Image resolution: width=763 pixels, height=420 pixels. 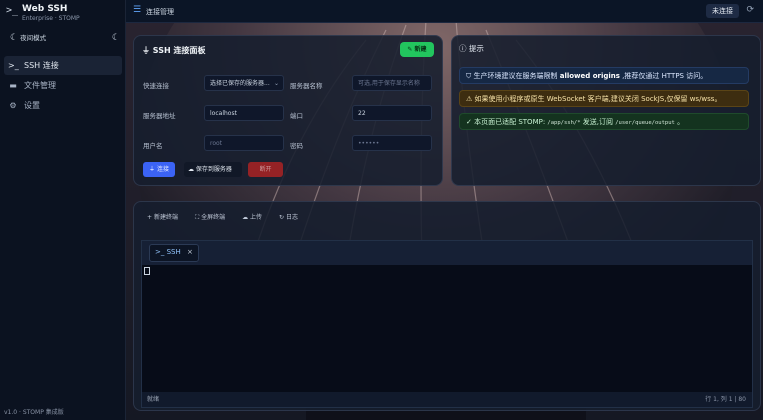 I want to click on version-text: v1.0 · STOMP 集成版, so click(x=34, y=412).